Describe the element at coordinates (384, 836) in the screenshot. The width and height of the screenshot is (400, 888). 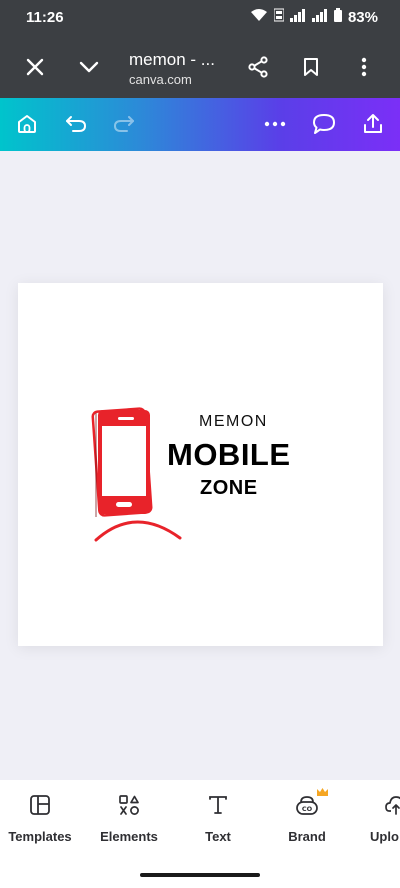
I see `tool-label: Uplo` at that location.